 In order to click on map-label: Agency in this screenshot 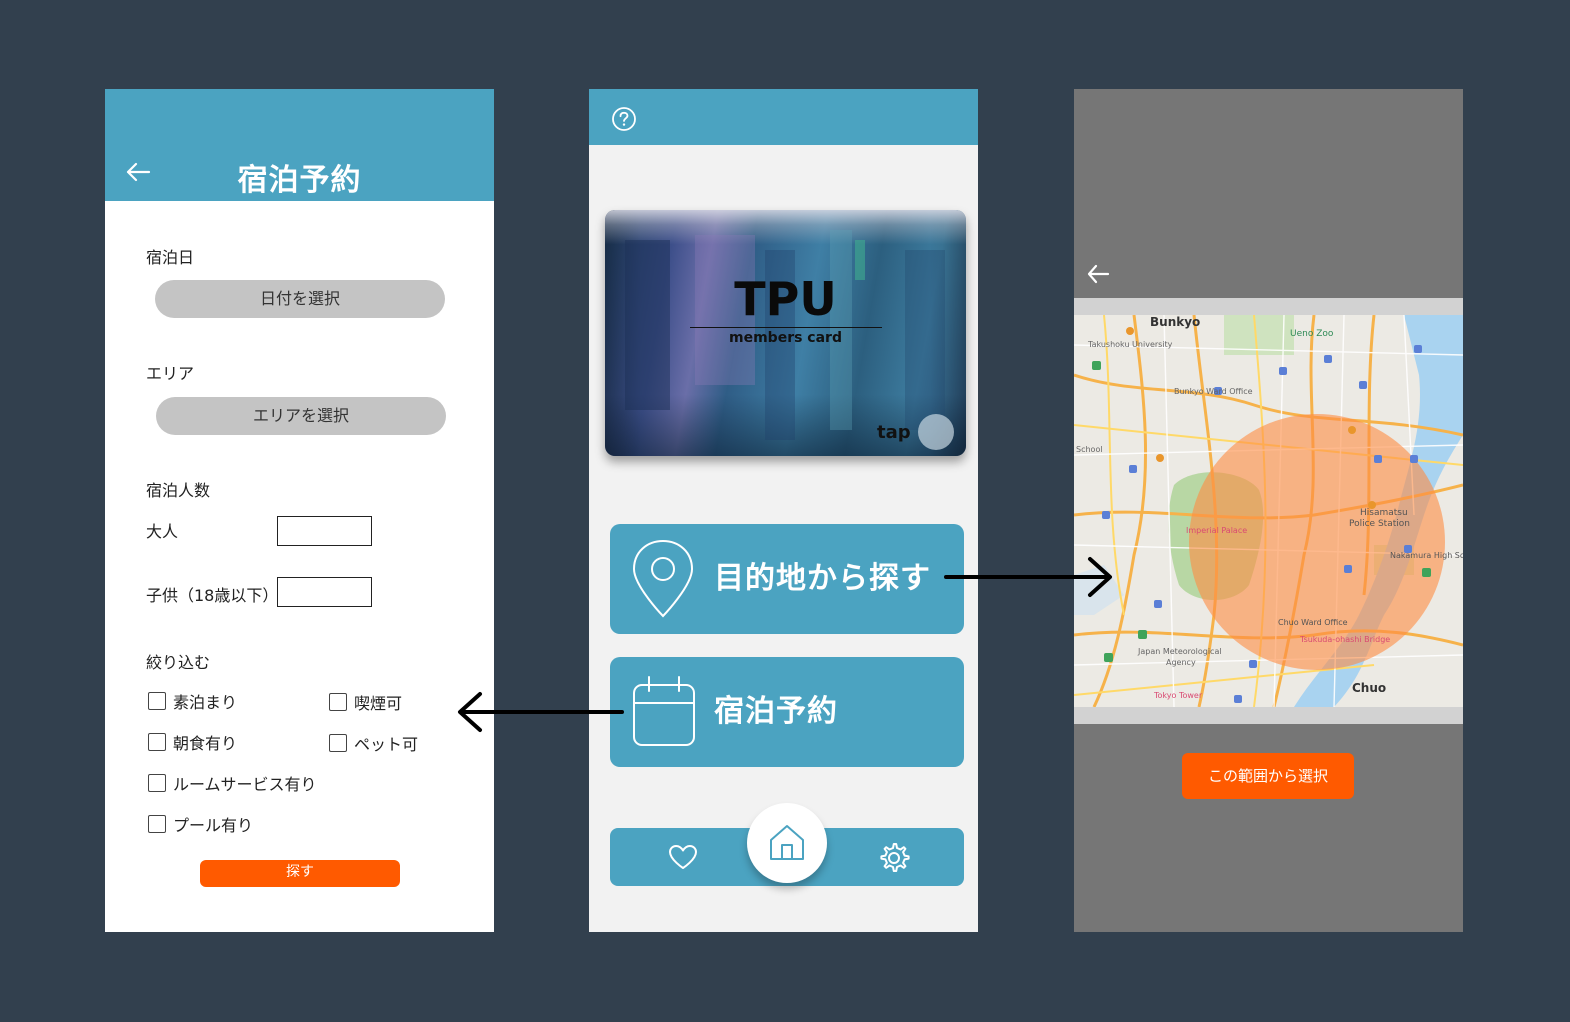, I will do `click(1181, 662)`.